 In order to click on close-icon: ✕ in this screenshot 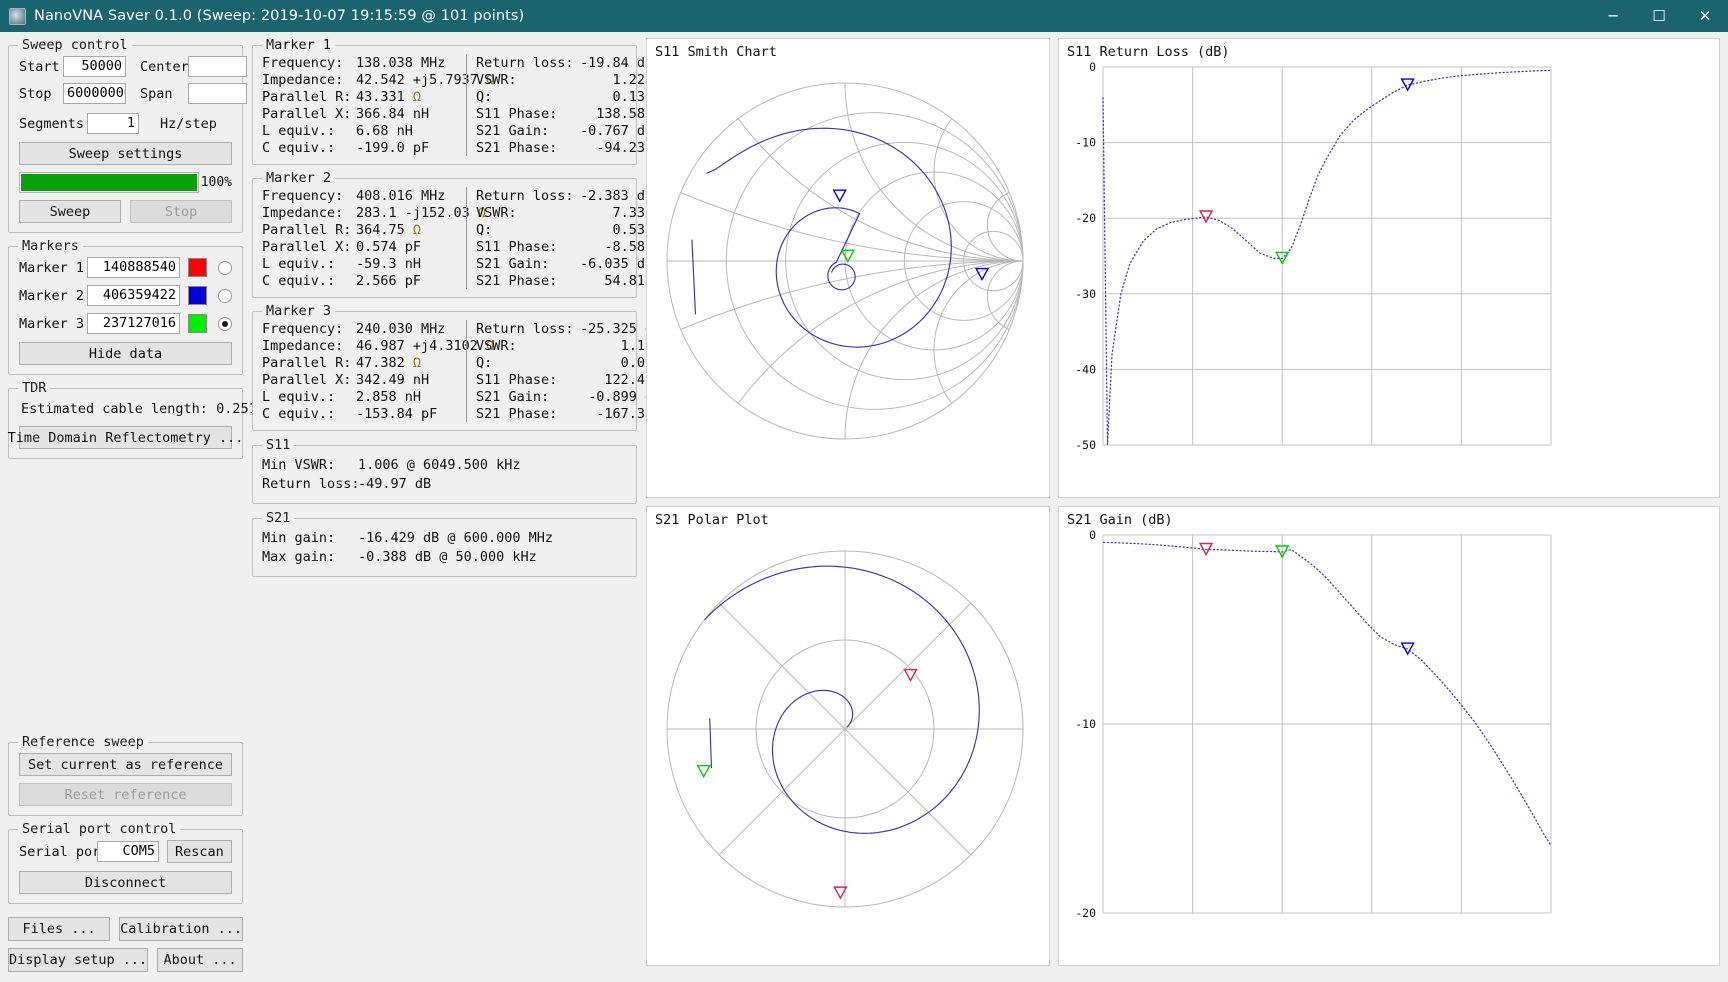, I will do `click(1705, 16)`.